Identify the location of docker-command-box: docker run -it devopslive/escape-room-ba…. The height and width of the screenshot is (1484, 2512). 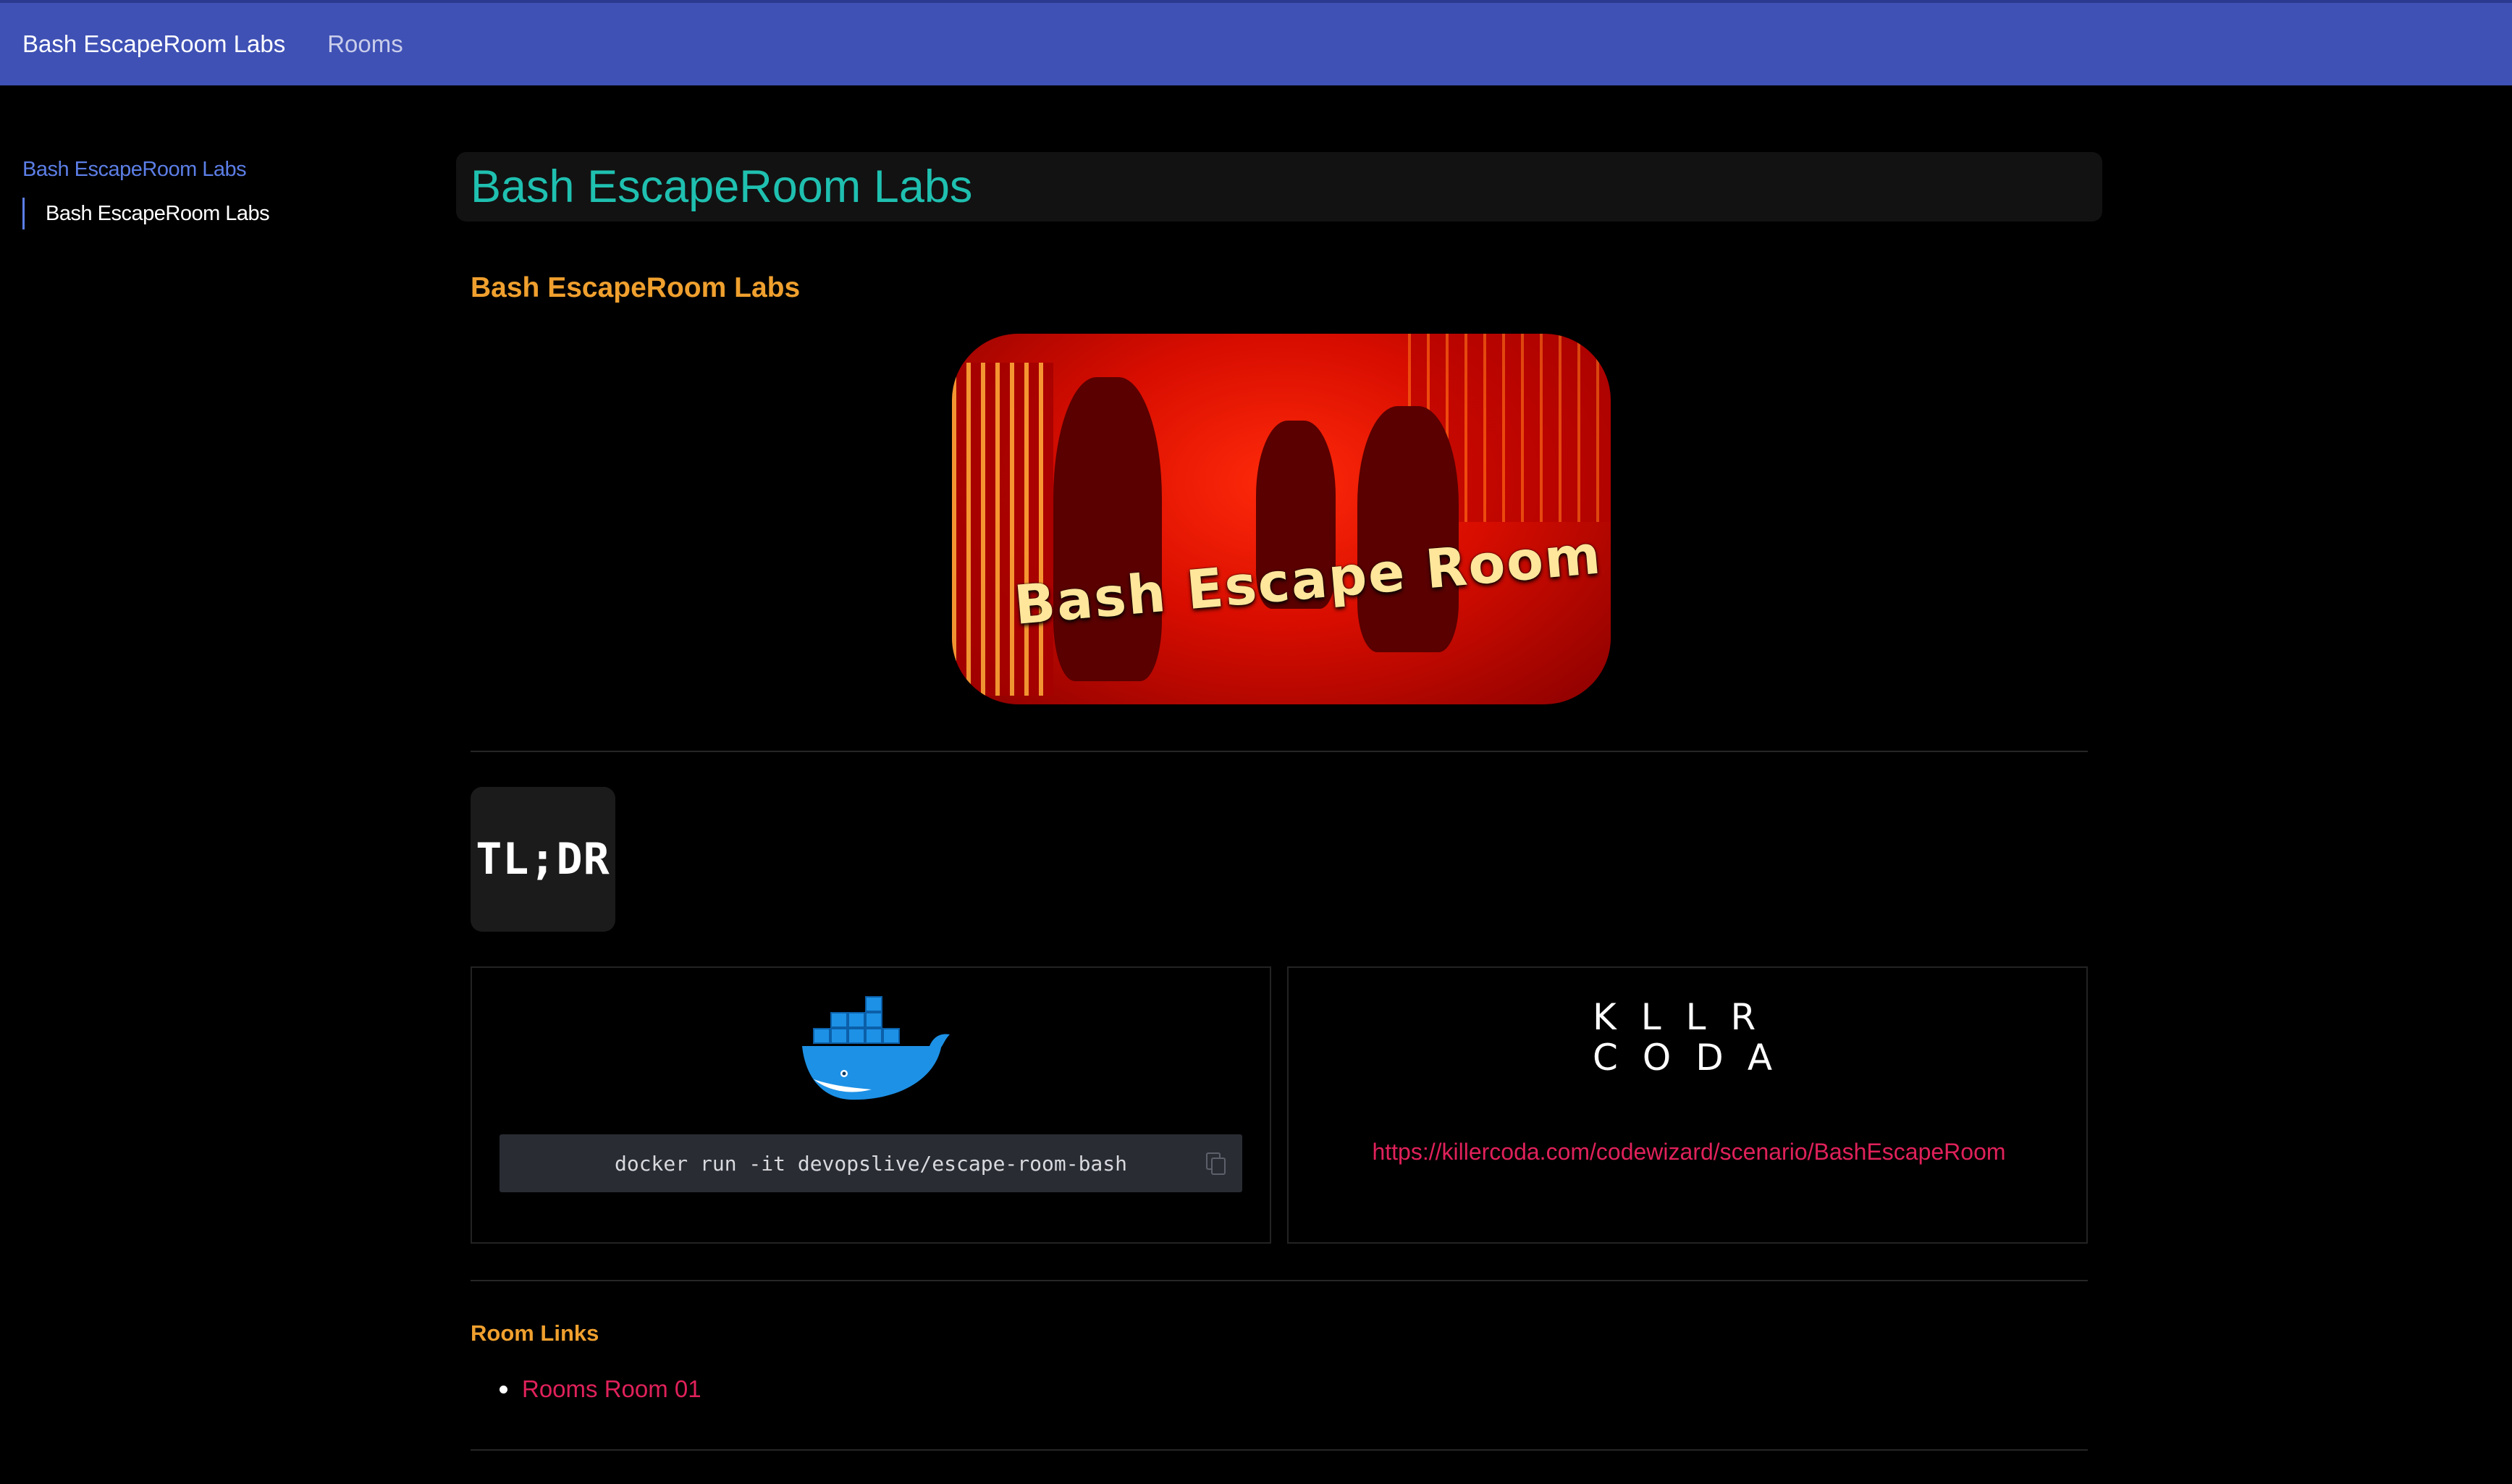
(871, 1163).